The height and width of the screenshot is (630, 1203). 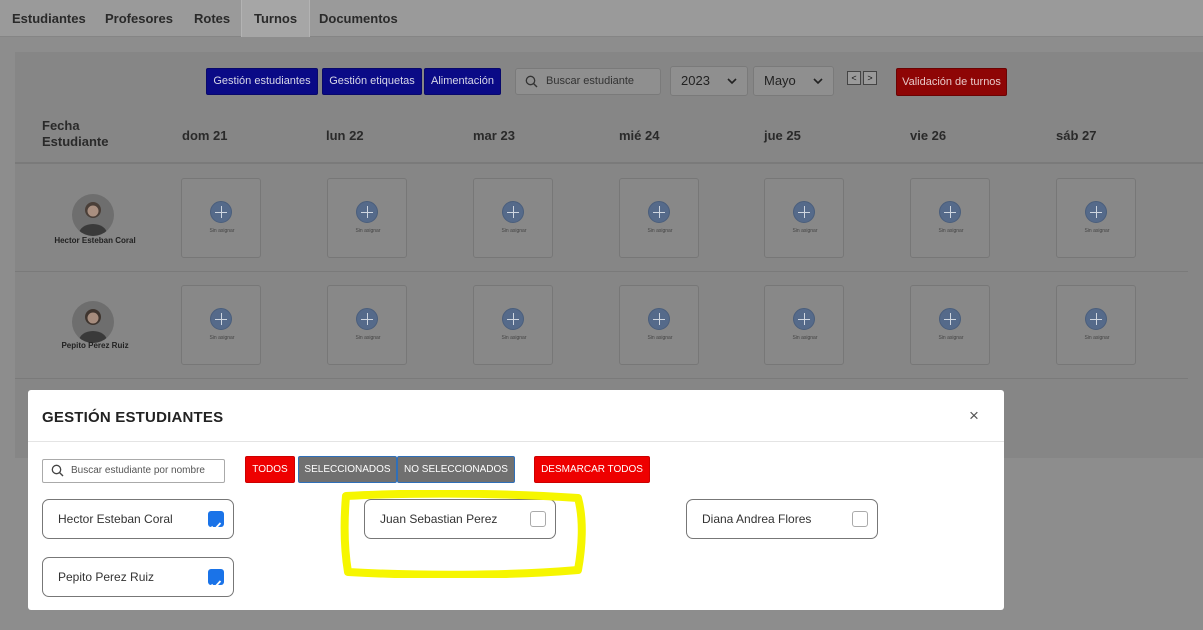 I want to click on desmarcar-todos-button: DESMARCAR TODOS, so click(x=592, y=469).